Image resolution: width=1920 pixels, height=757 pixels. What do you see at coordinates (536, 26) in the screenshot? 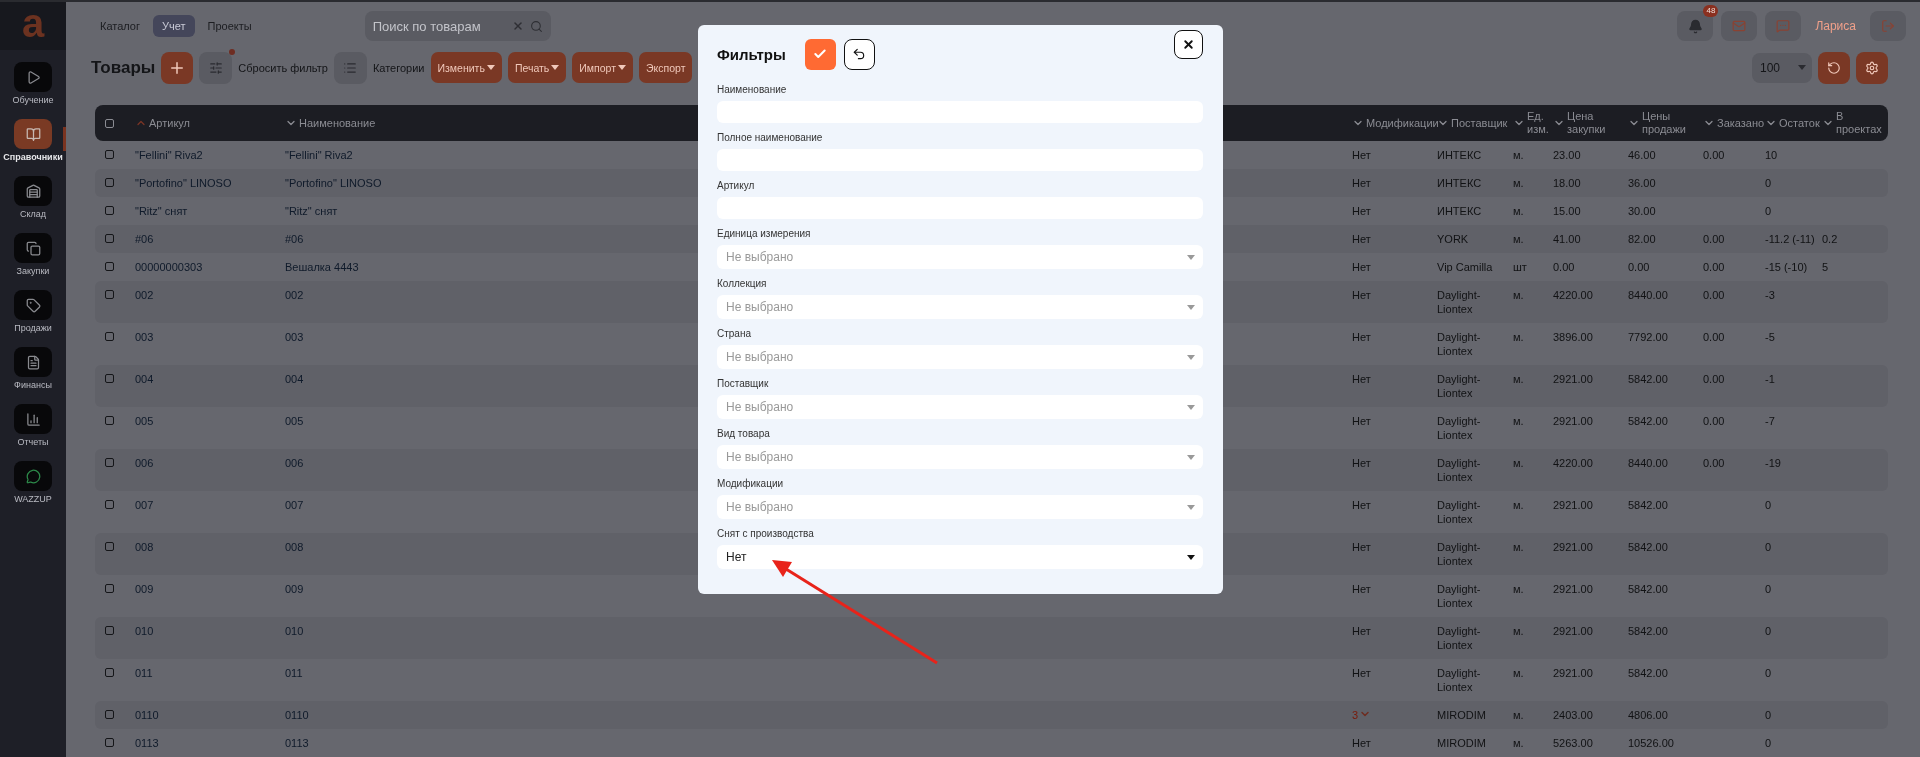
I see `search-icon` at bounding box center [536, 26].